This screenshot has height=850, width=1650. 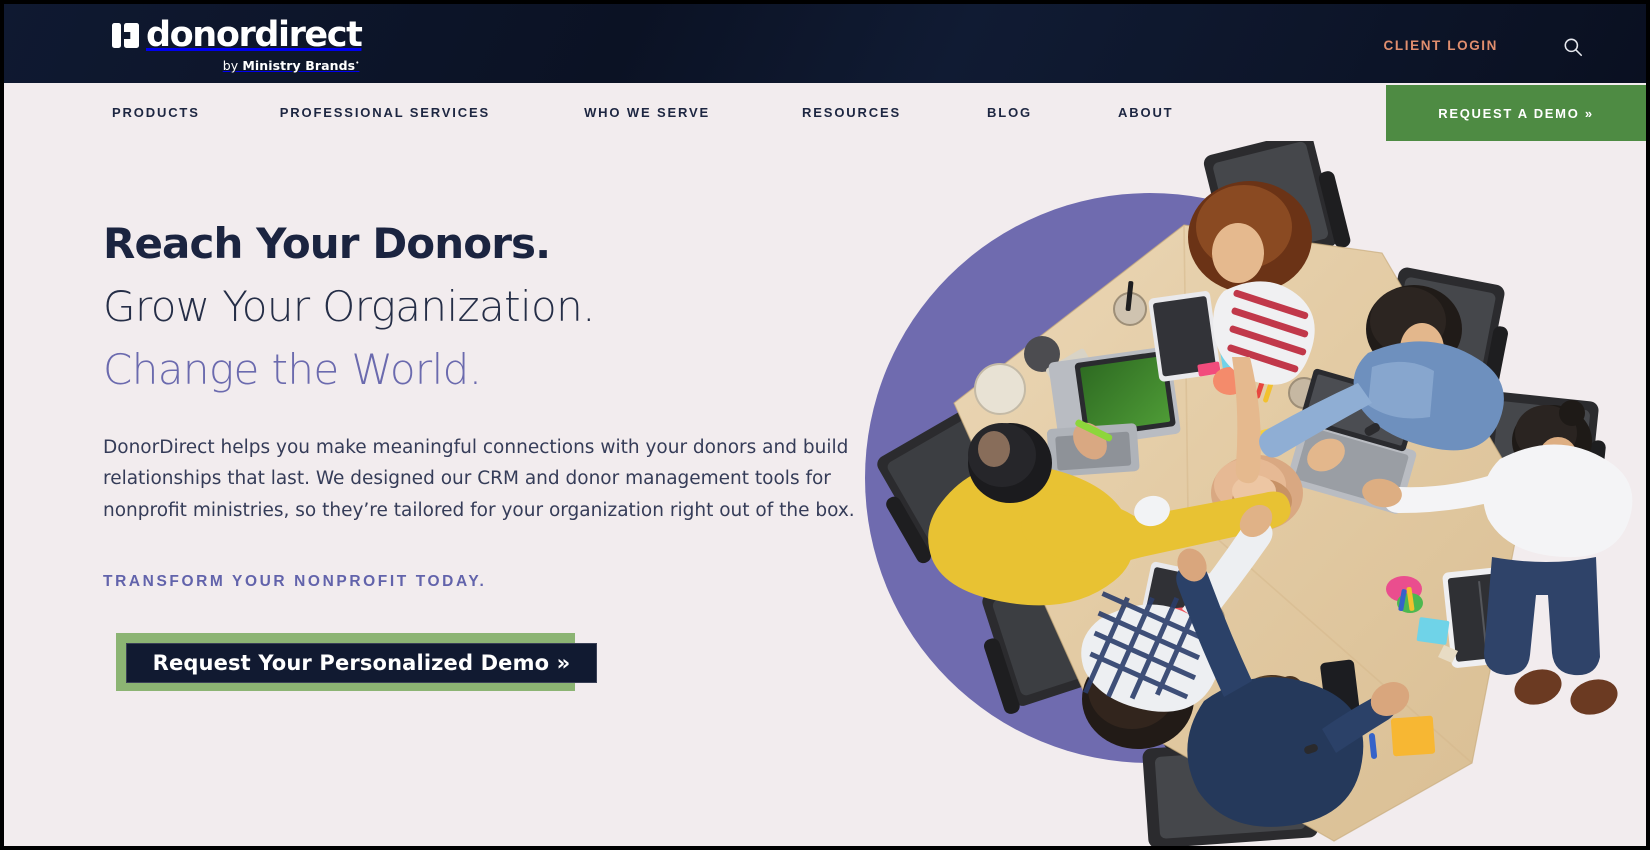 What do you see at coordinates (232, 65) in the screenshot?
I see `brand-tagline-prefix: by` at bounding box center [232, 65].